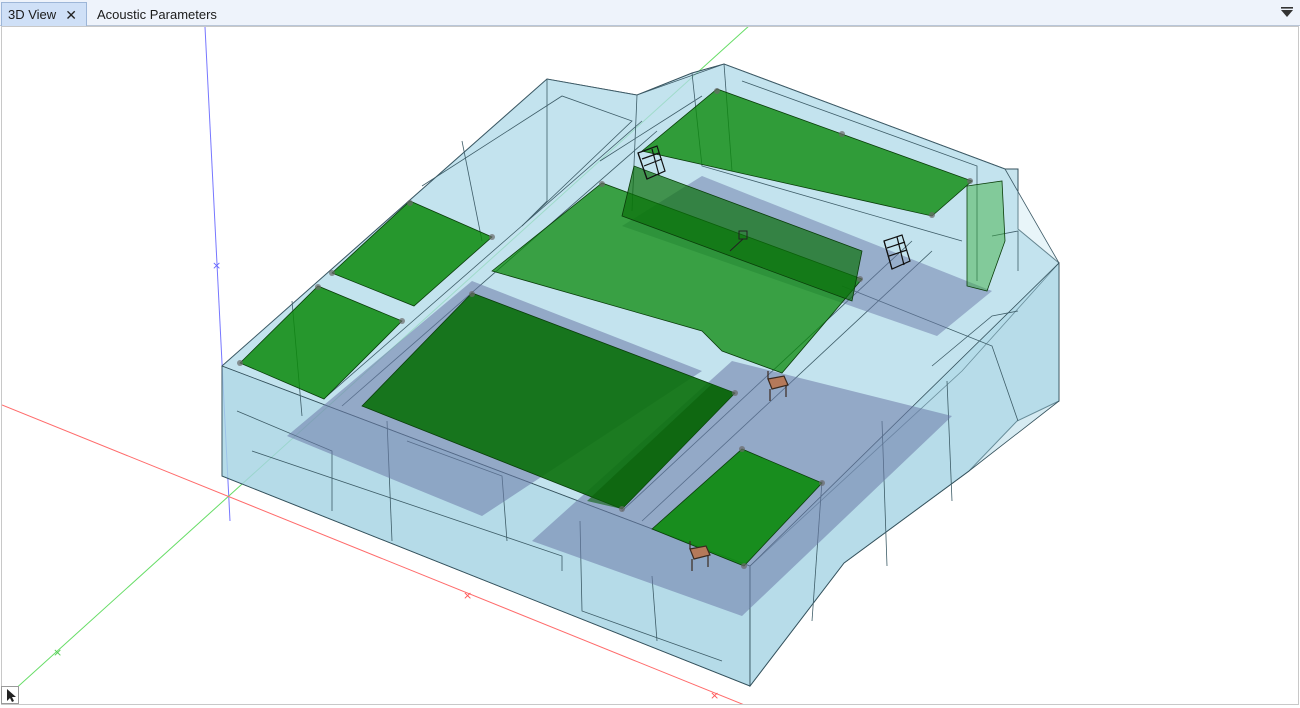 The image size is (1300, 708). I want to click on tab-bar: 3D View ✕ Acoustic Parameters, so click(650, 13).